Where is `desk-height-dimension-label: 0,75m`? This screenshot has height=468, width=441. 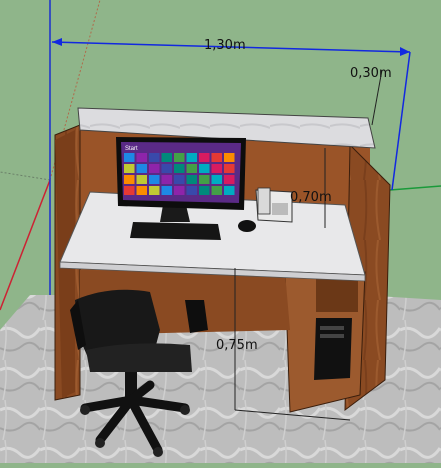
desk-height-dimension-label: 0,75m is located at coordinates (237, 345).